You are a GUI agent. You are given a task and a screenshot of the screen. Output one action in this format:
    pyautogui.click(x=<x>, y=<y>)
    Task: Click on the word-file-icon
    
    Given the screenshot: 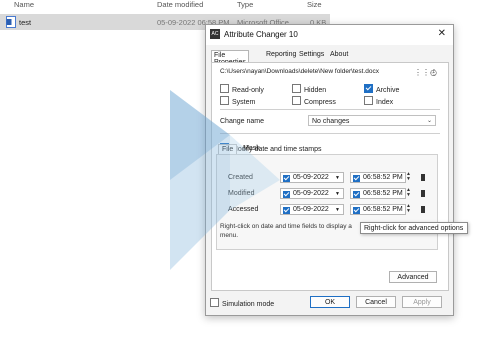 What is the action you would take?
    pyautogui.click(x=11, y=22)
    